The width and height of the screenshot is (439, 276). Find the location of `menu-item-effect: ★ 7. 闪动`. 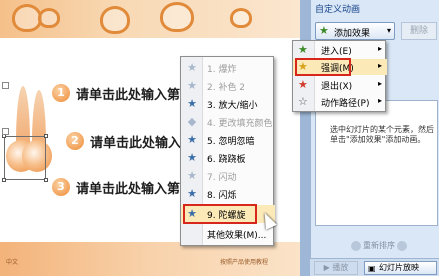

menu-item-effect: ★ 7. 闪动 is located at coordinates (228, 176).